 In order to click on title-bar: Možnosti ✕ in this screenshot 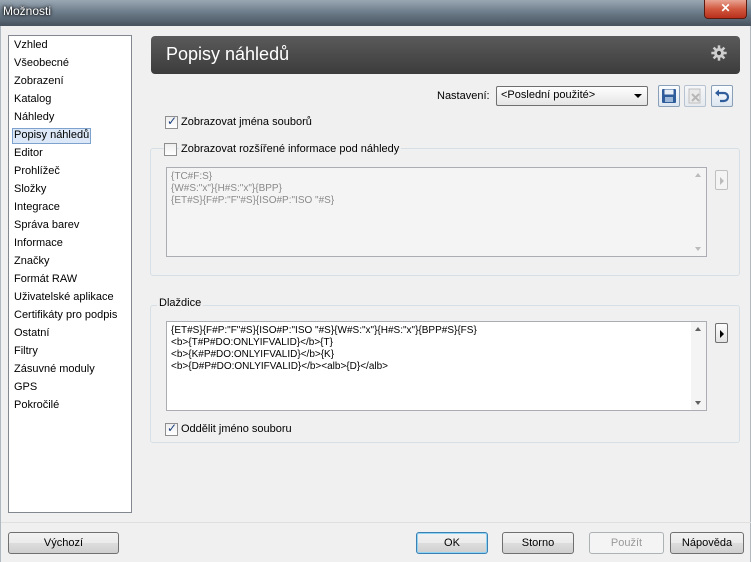, I will do `click(375, 13)`.